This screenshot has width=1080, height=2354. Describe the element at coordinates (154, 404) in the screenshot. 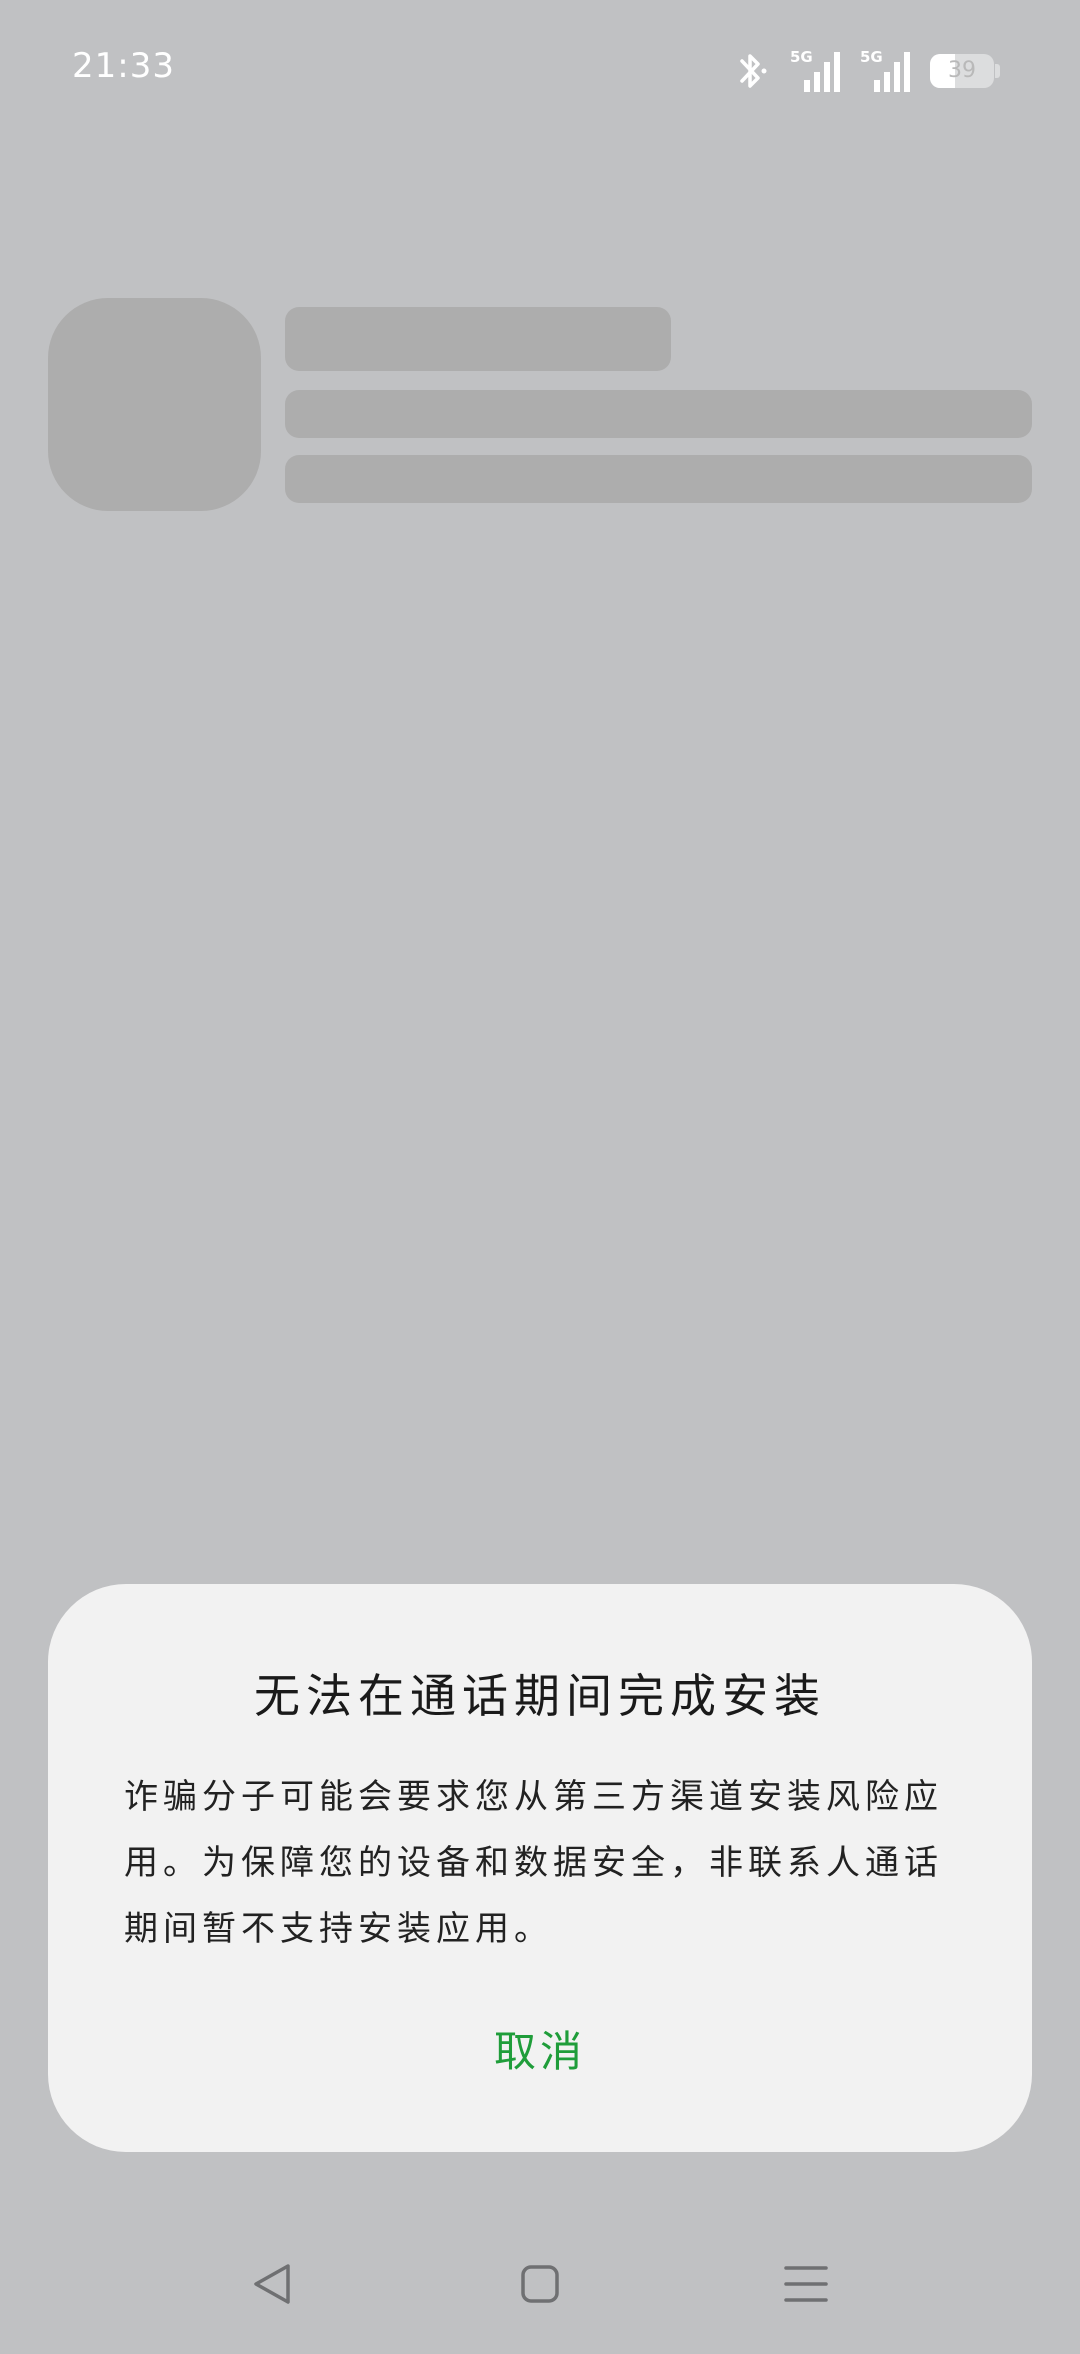

I see `app-icon-placeholder` at that location.